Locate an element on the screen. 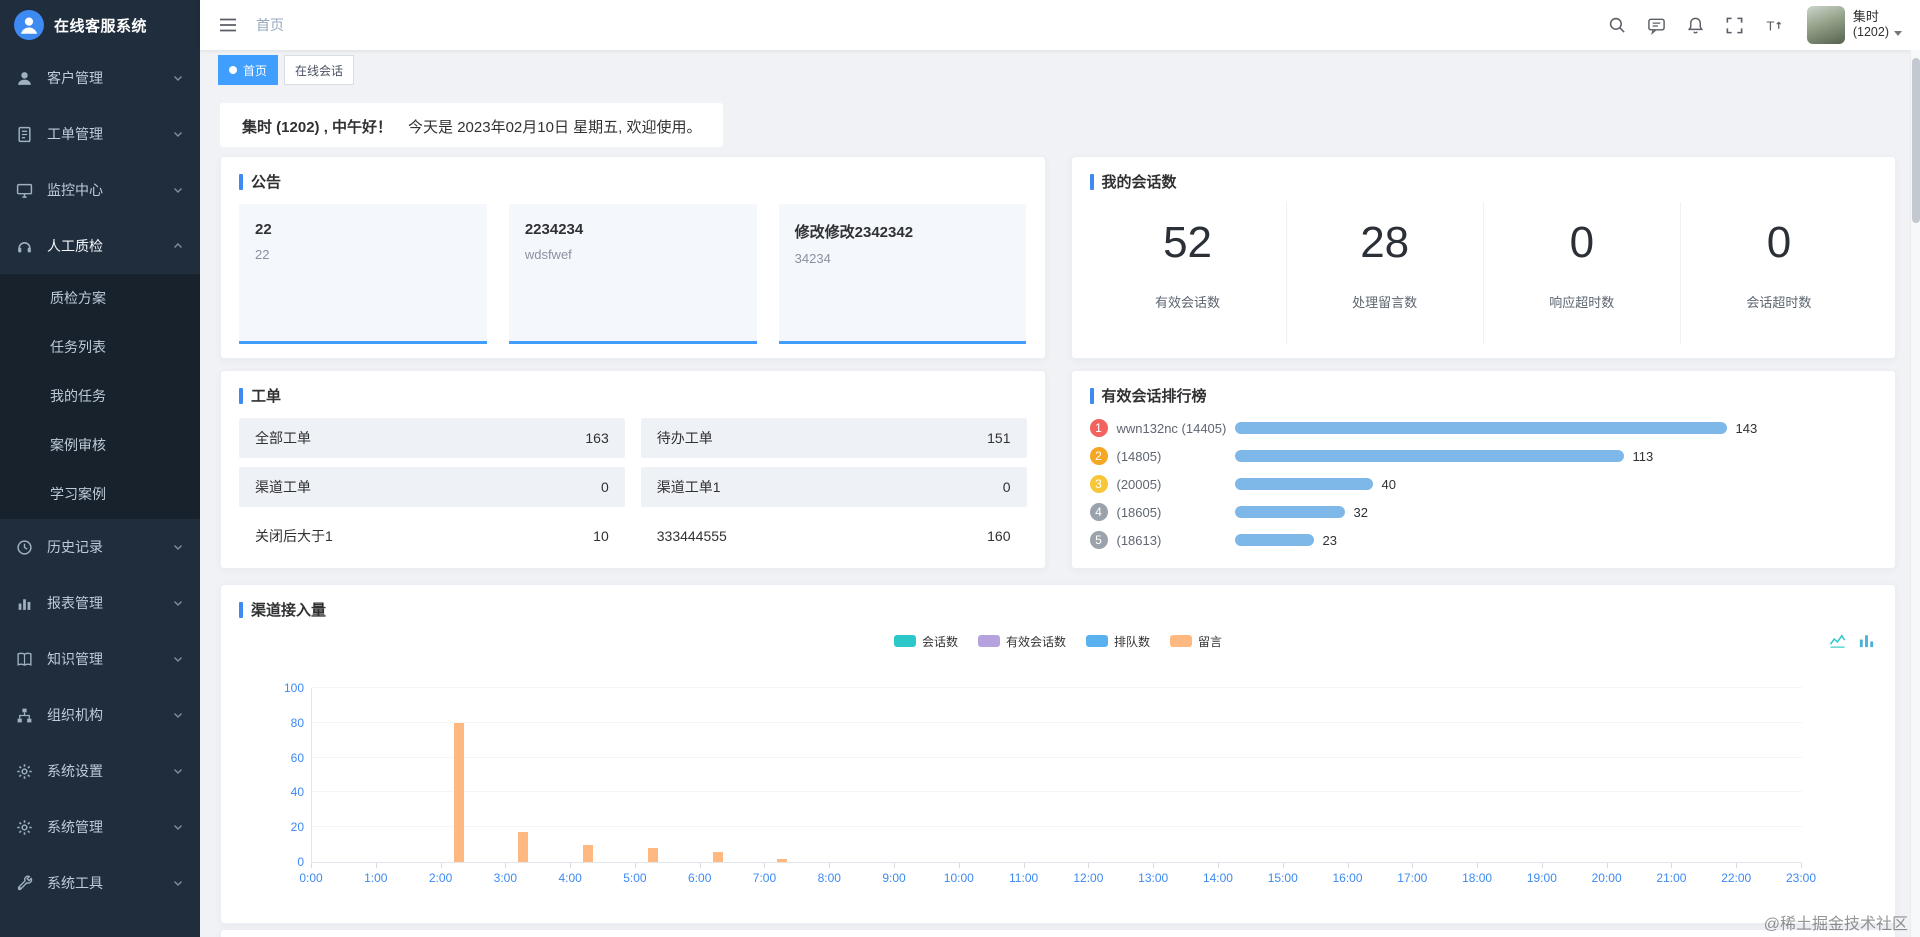  x-axis-label: 23:00 is located at coordinates (1801, 878).